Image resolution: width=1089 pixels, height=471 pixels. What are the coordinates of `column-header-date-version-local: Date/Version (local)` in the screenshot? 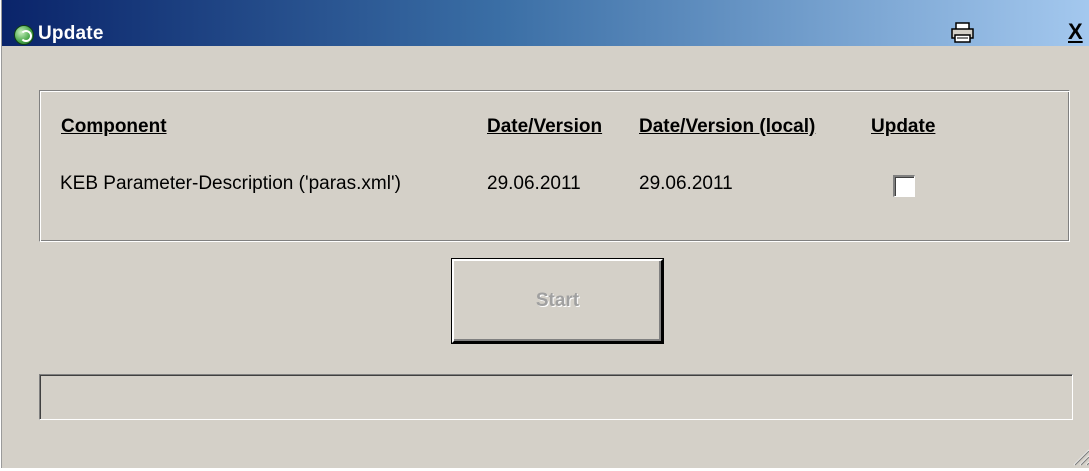 It's located at (727, 126).